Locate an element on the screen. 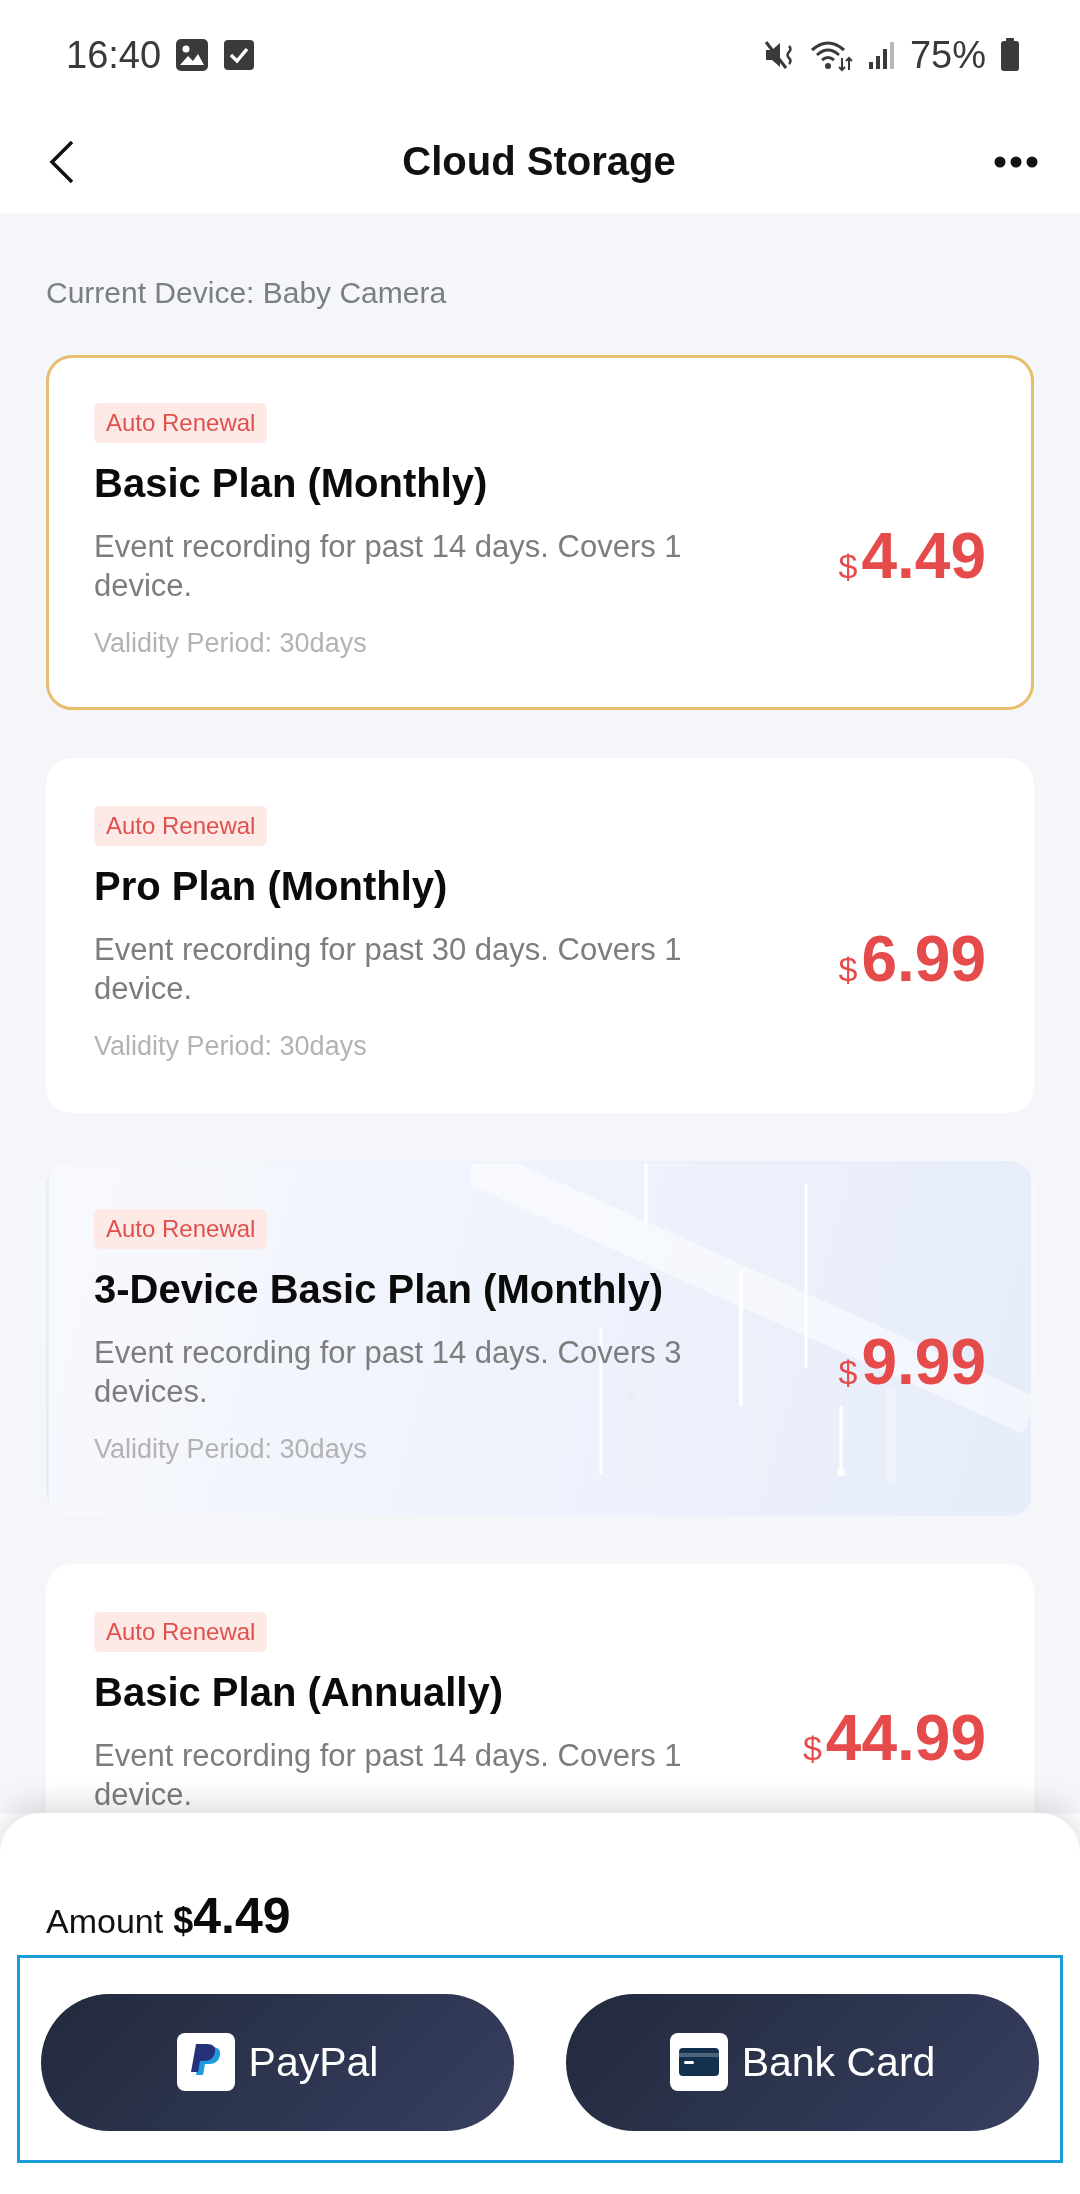  plan-card: Auto Renewal 3-Device Basic Plan (Monthly) Event recording for past 14 days. Covers 3 devices. Validity Period: 30days $9.99 is located at coordinates (540, 1338).